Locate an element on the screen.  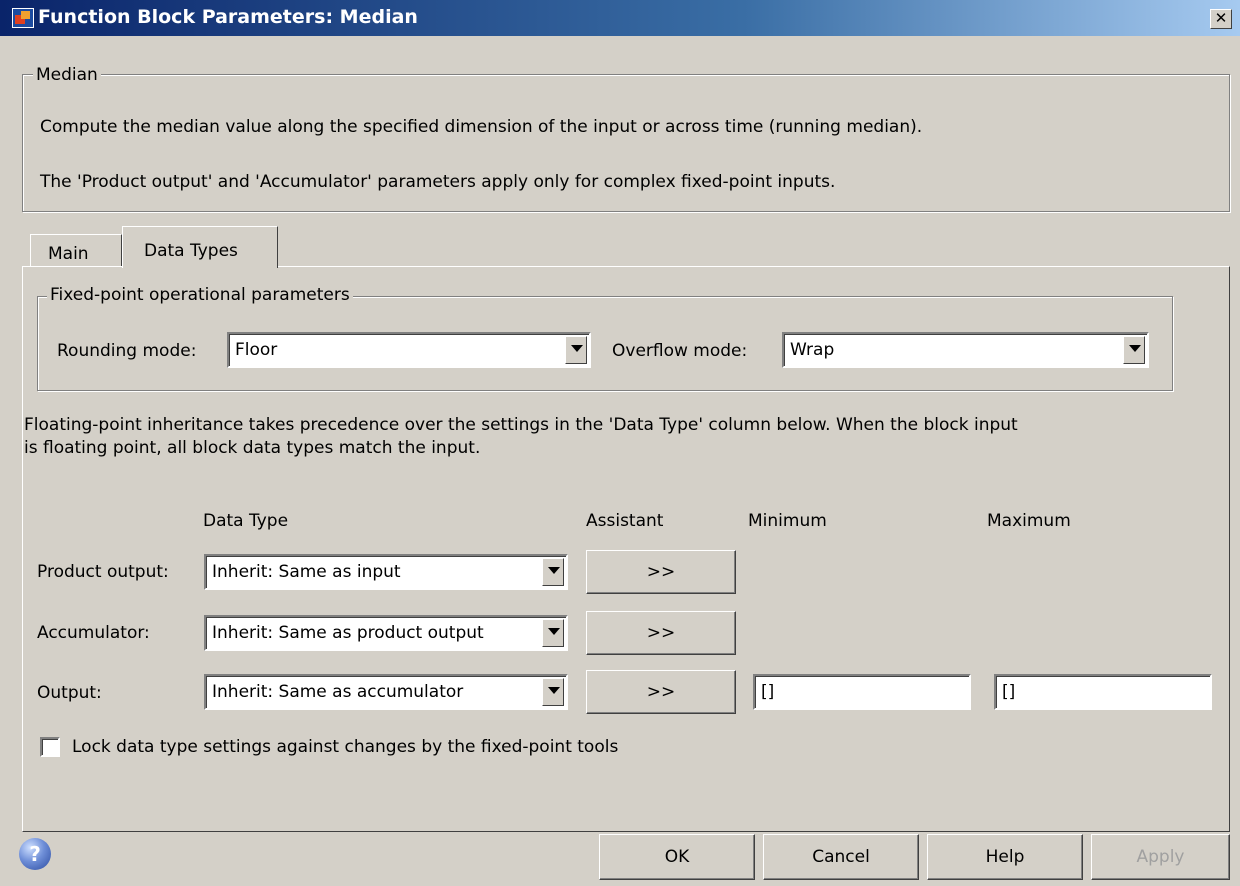
apply-button: Apply is located at coordinates (1160, 857).